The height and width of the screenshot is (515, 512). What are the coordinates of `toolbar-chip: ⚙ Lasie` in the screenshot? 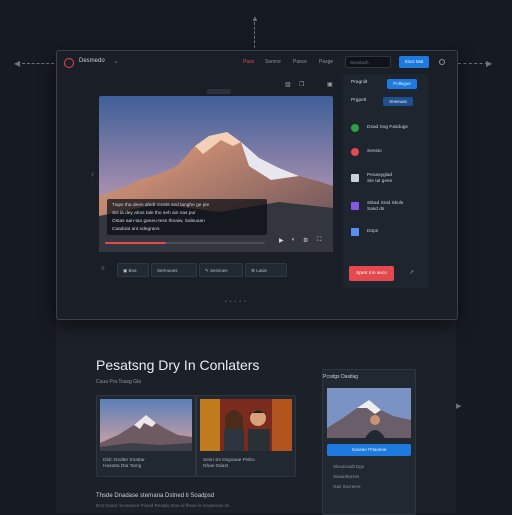 It's located at (266, 270).